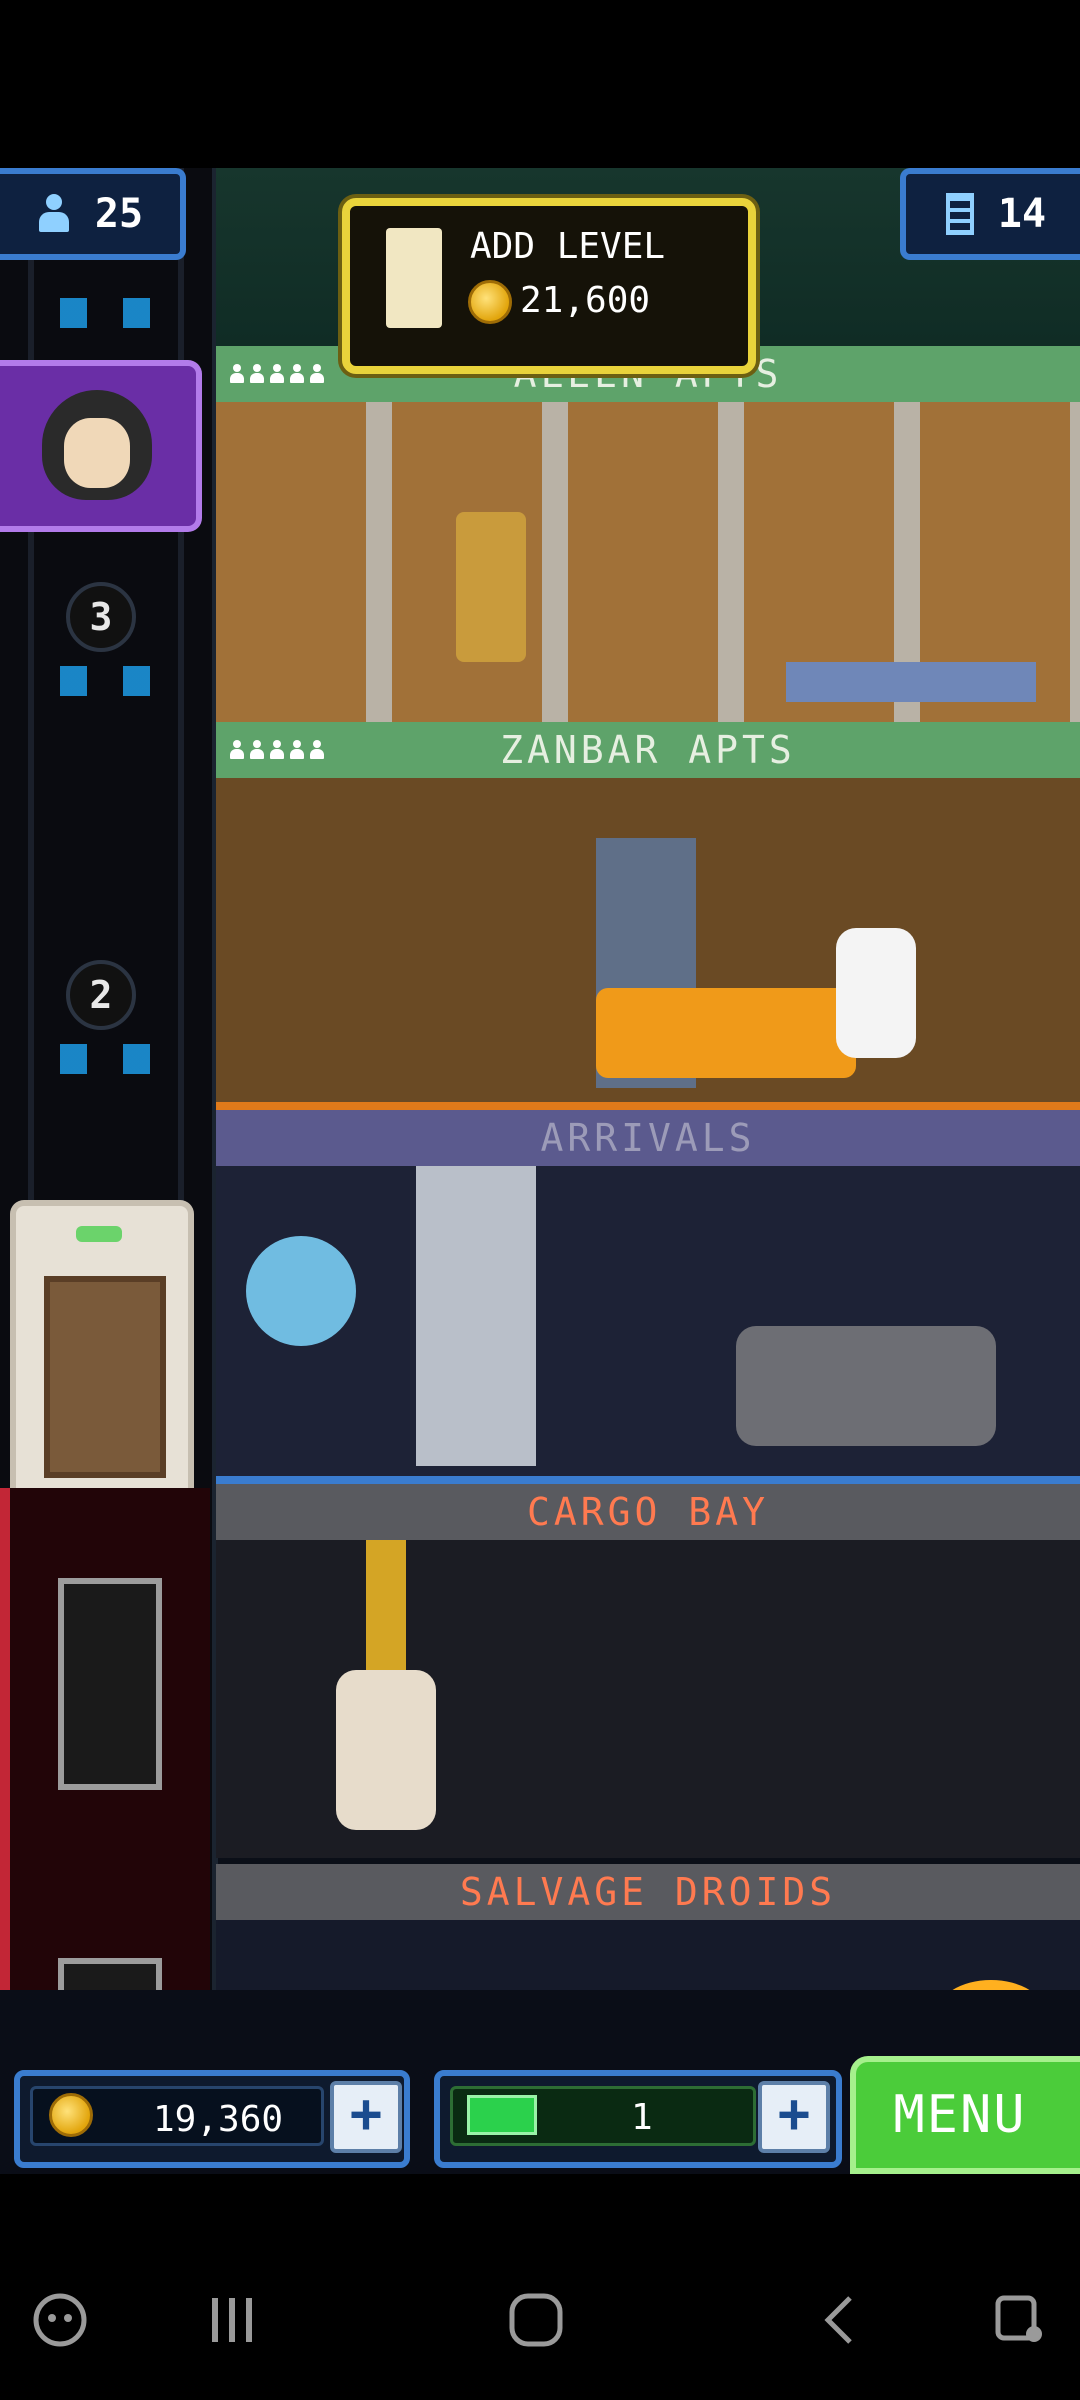 This screenshot has height=2400, width=1080. What do you see at coordinates (585, 300) in the screenshot?
I see `add-level-cost: 21,600` at bounding box center [585, 300].